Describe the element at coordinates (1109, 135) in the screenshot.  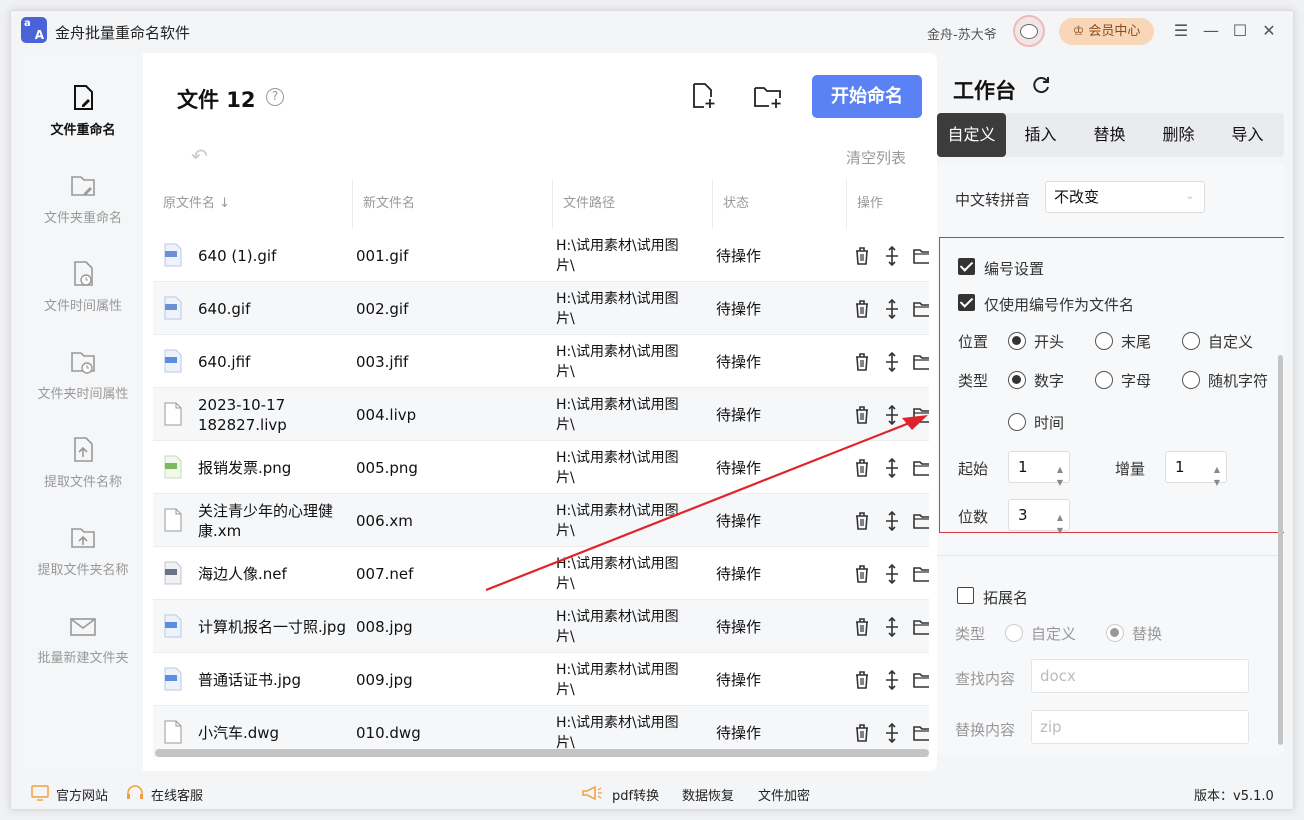
I see `tab-replace: 替换` at that location.